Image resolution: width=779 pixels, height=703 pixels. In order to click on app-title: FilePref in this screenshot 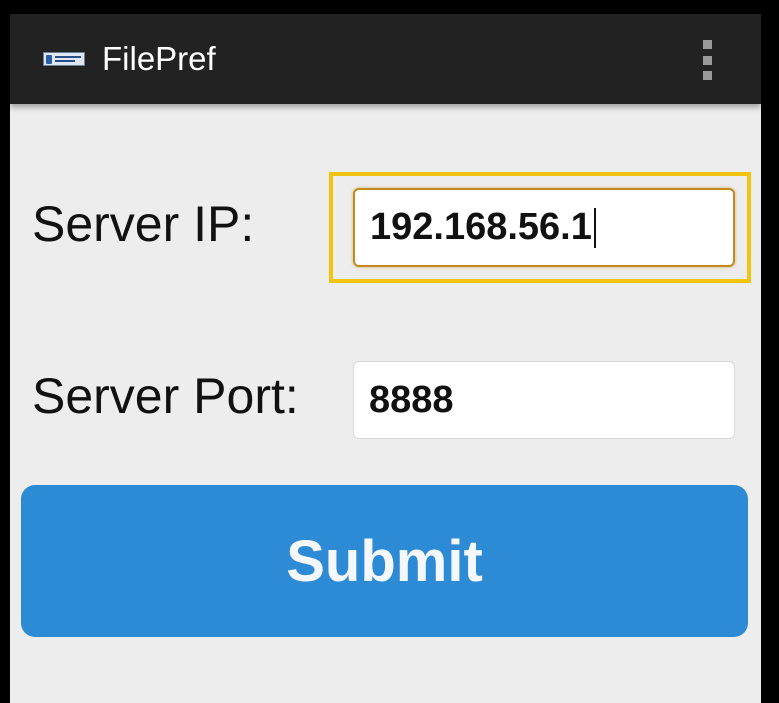, I will do `click(159, 58)`.